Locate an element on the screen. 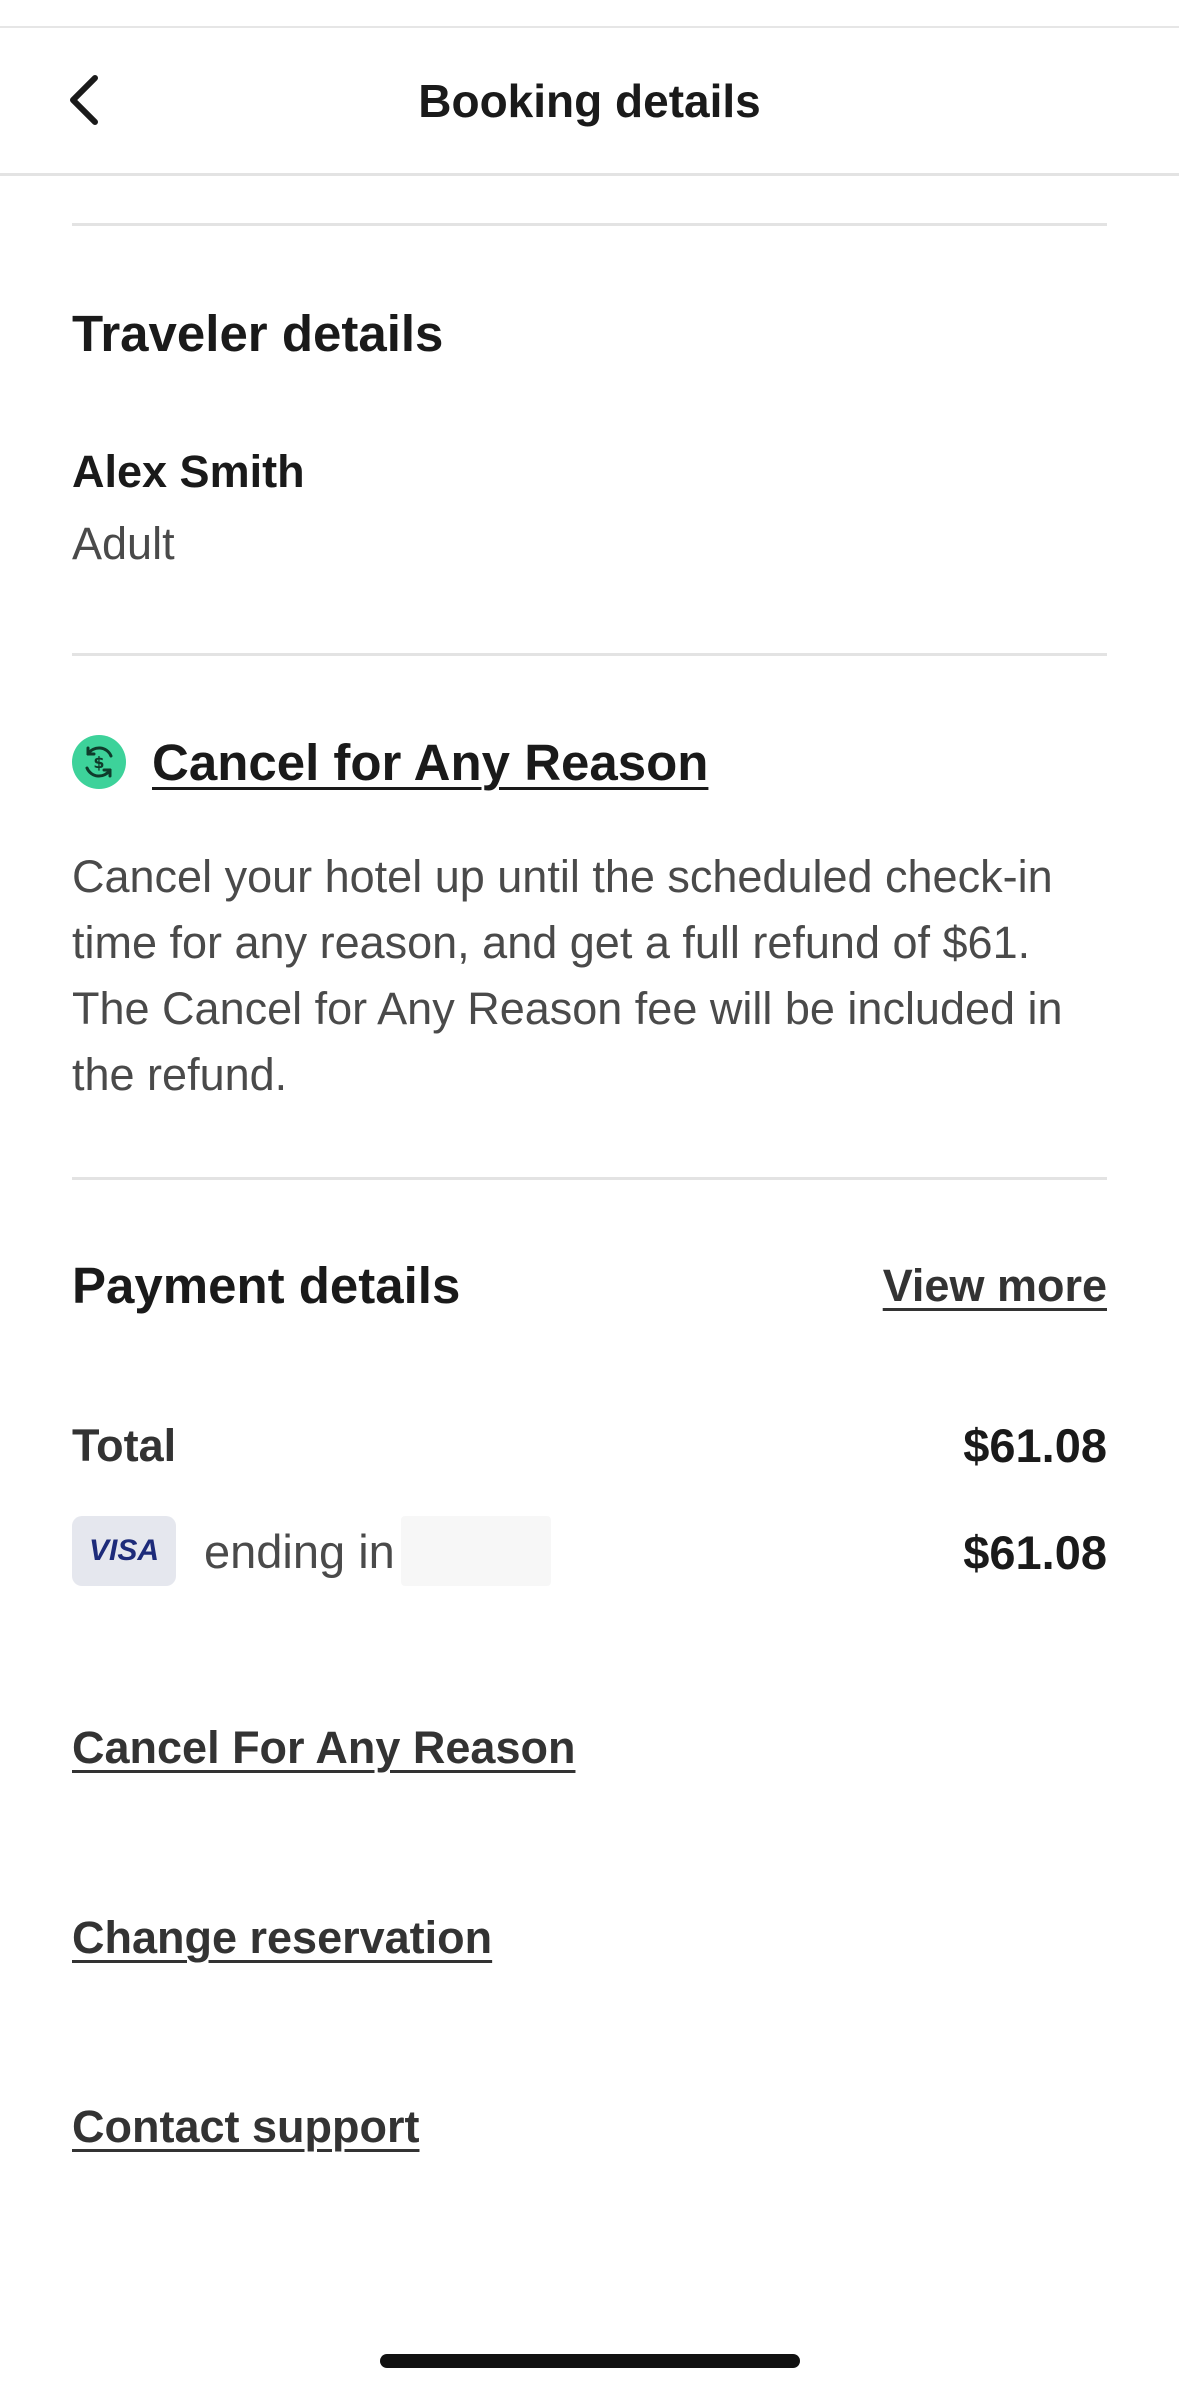 Image resolution: width=1179 pixels, height=2396 pixels. contact-support-link: Contact support is located at coordinates (245, 2127).